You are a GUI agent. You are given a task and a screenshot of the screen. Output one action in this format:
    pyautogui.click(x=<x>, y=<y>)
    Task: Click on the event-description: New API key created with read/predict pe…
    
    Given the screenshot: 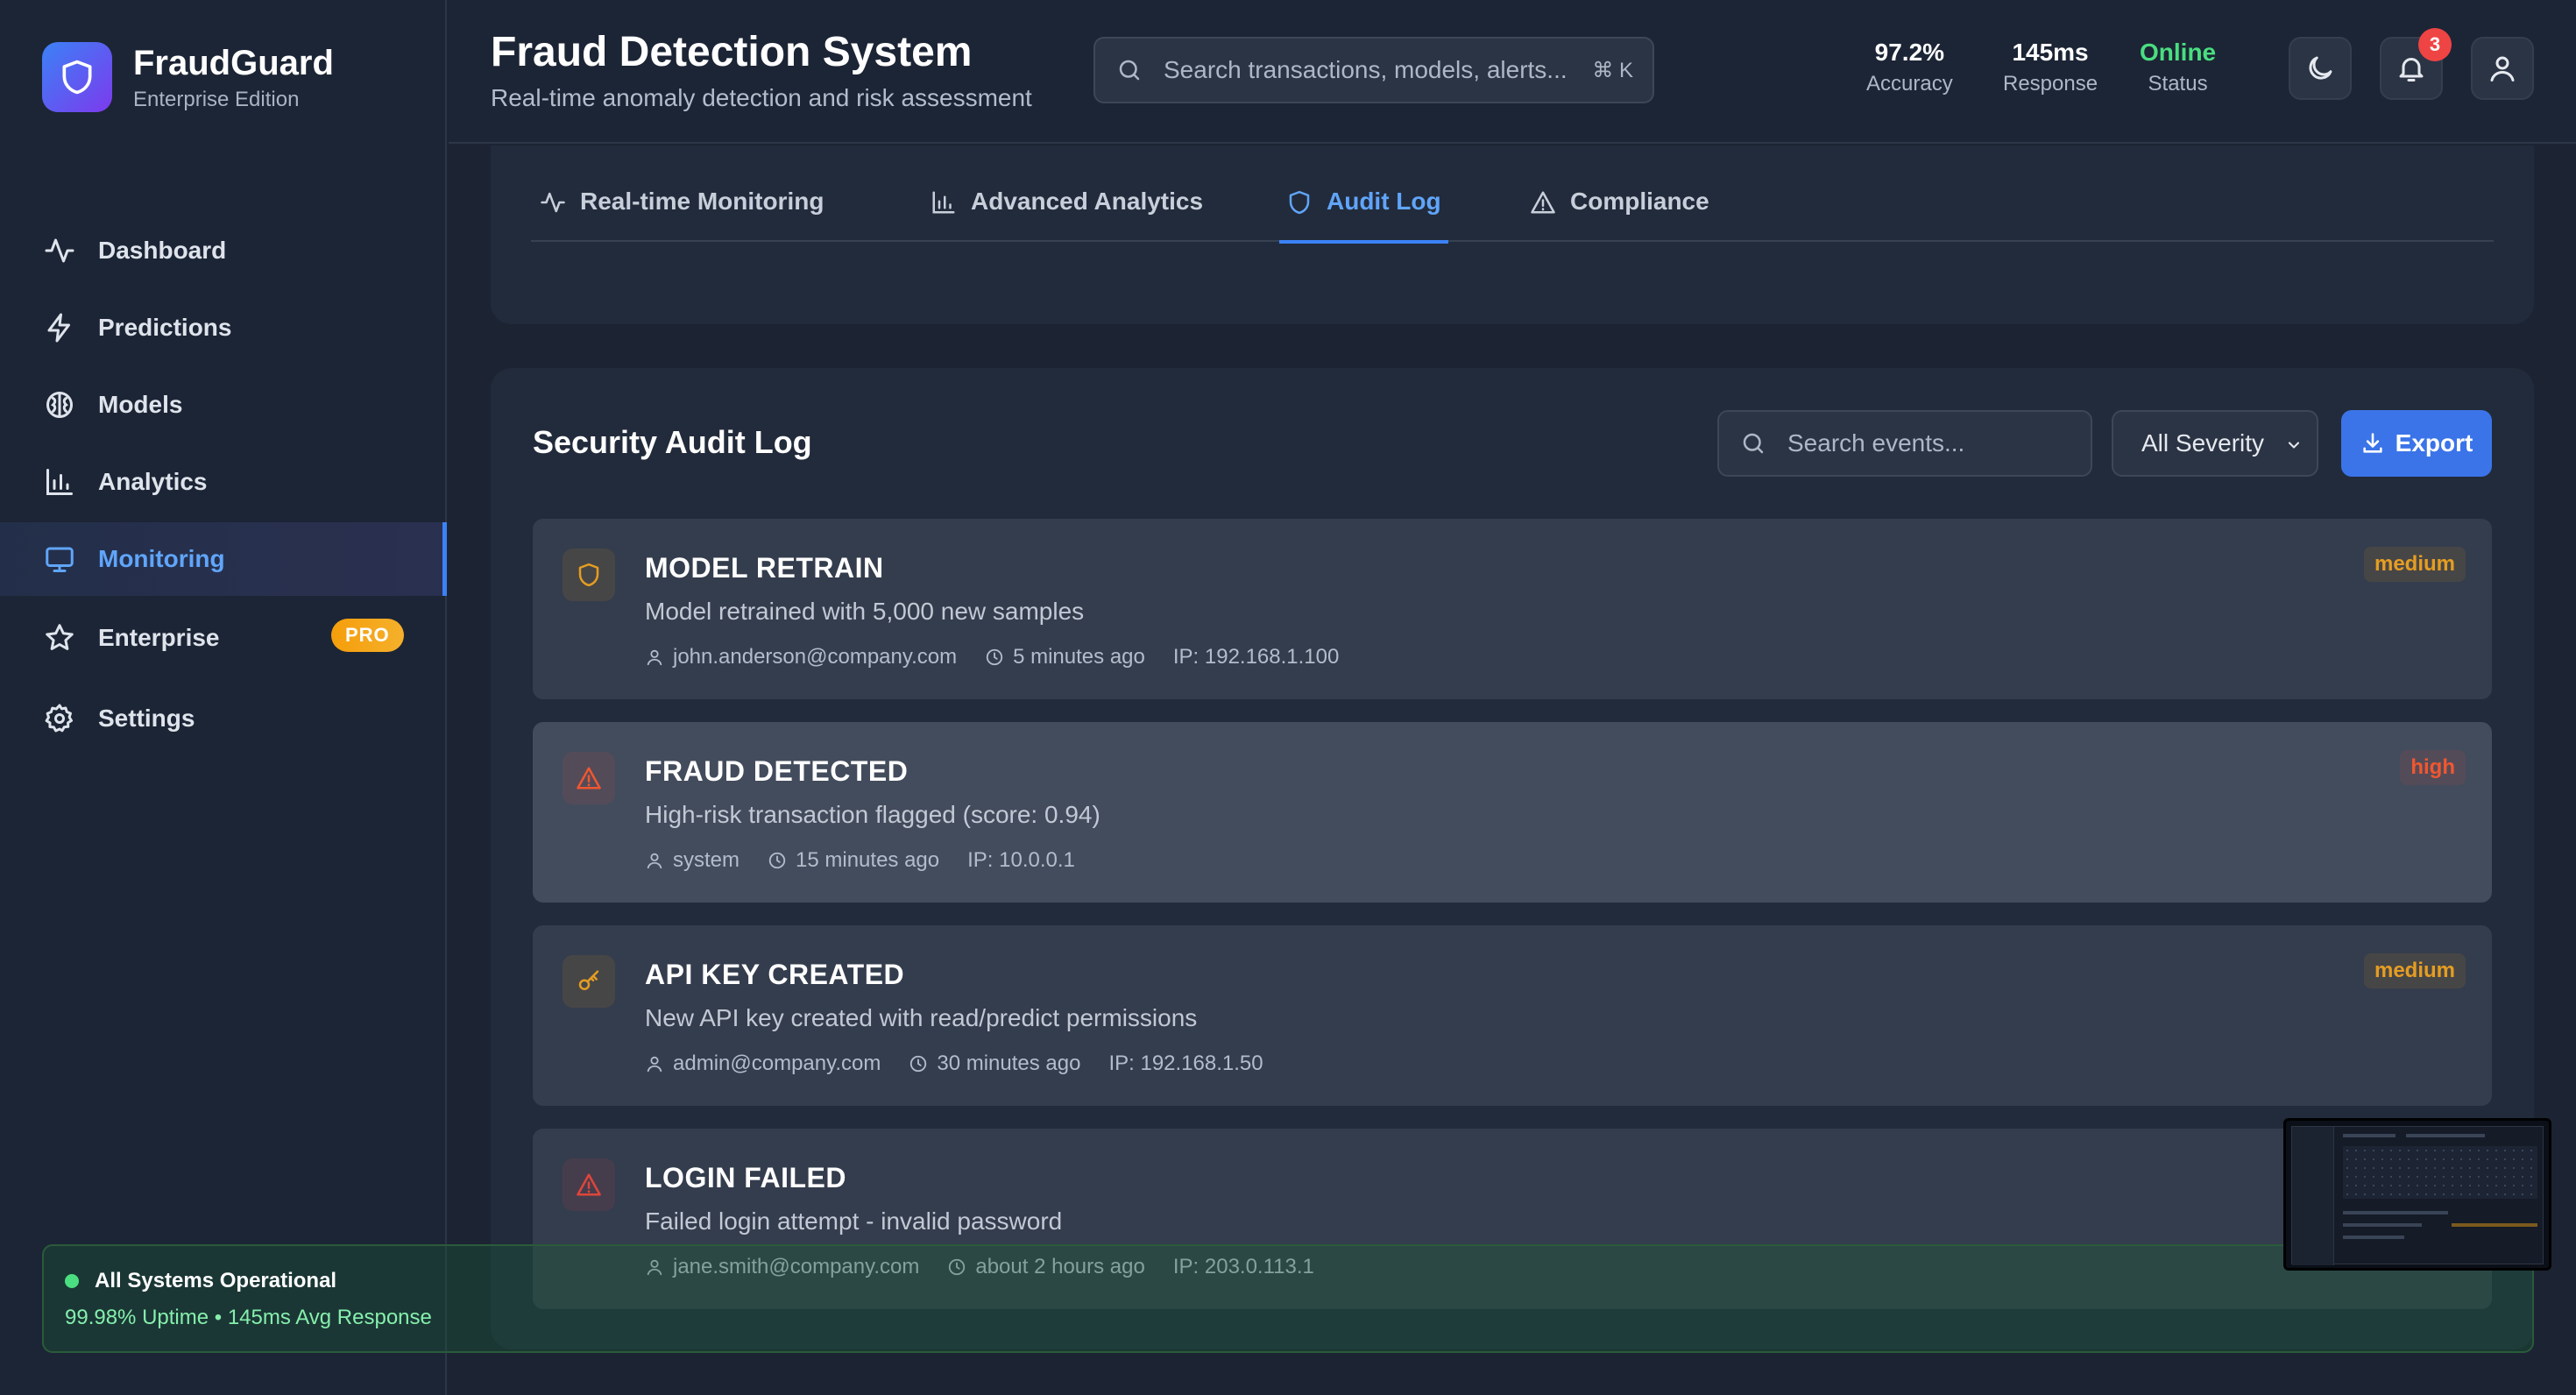 What is the action you would take?
    pyautogui.click(x=921, y=1017)
    